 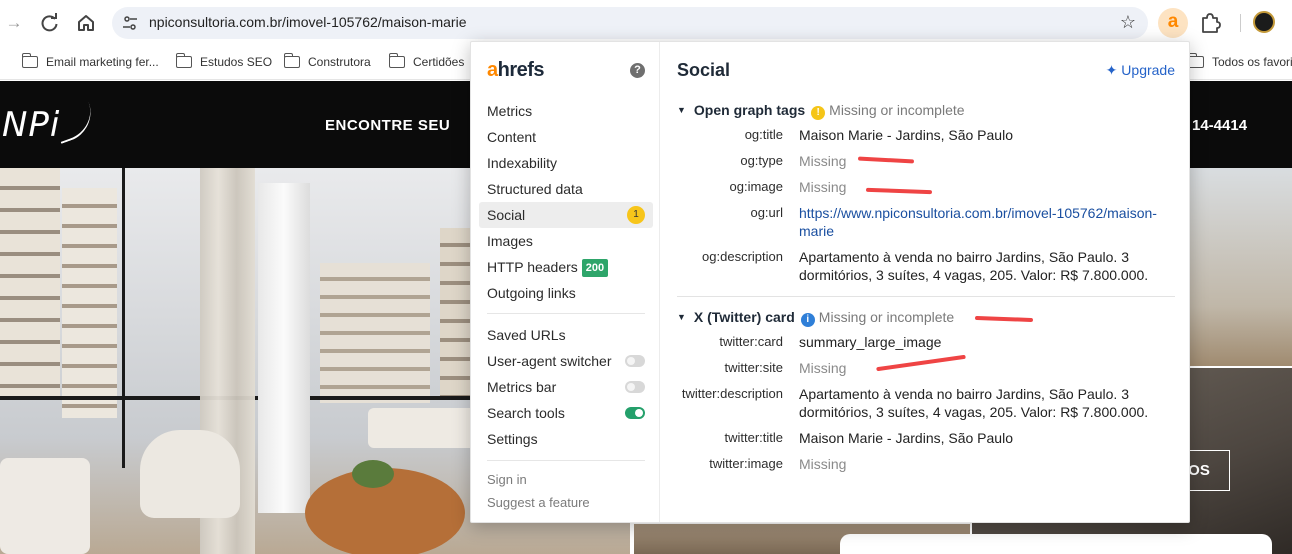 What do you see at coordinates (526, 335) in the screenshot?
I see `menu-label: Saved URLs` at bounding box center [526, 335].